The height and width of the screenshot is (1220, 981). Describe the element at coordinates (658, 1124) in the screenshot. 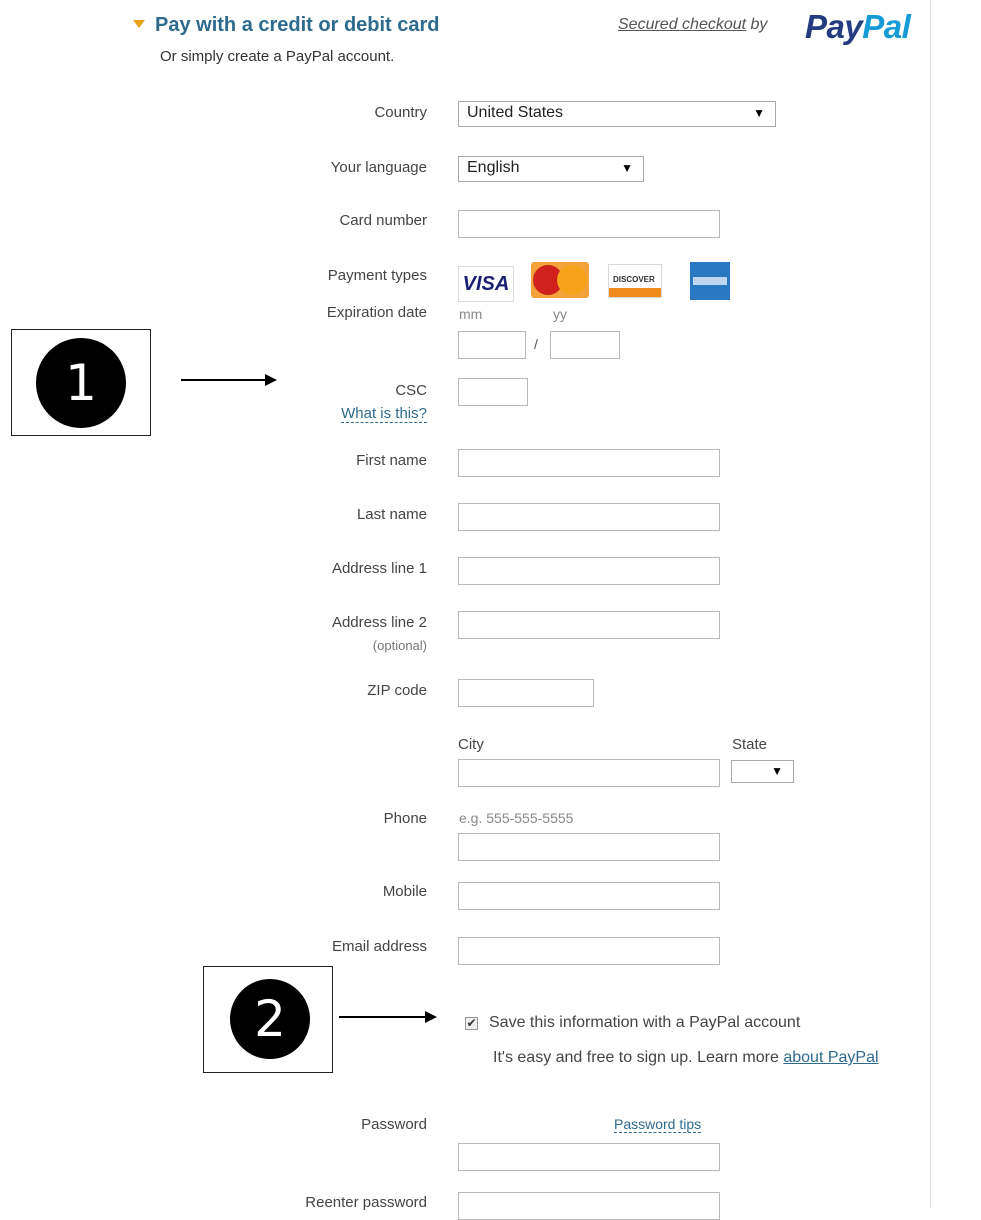

I see `password-tips-link: Password tips` at that location.